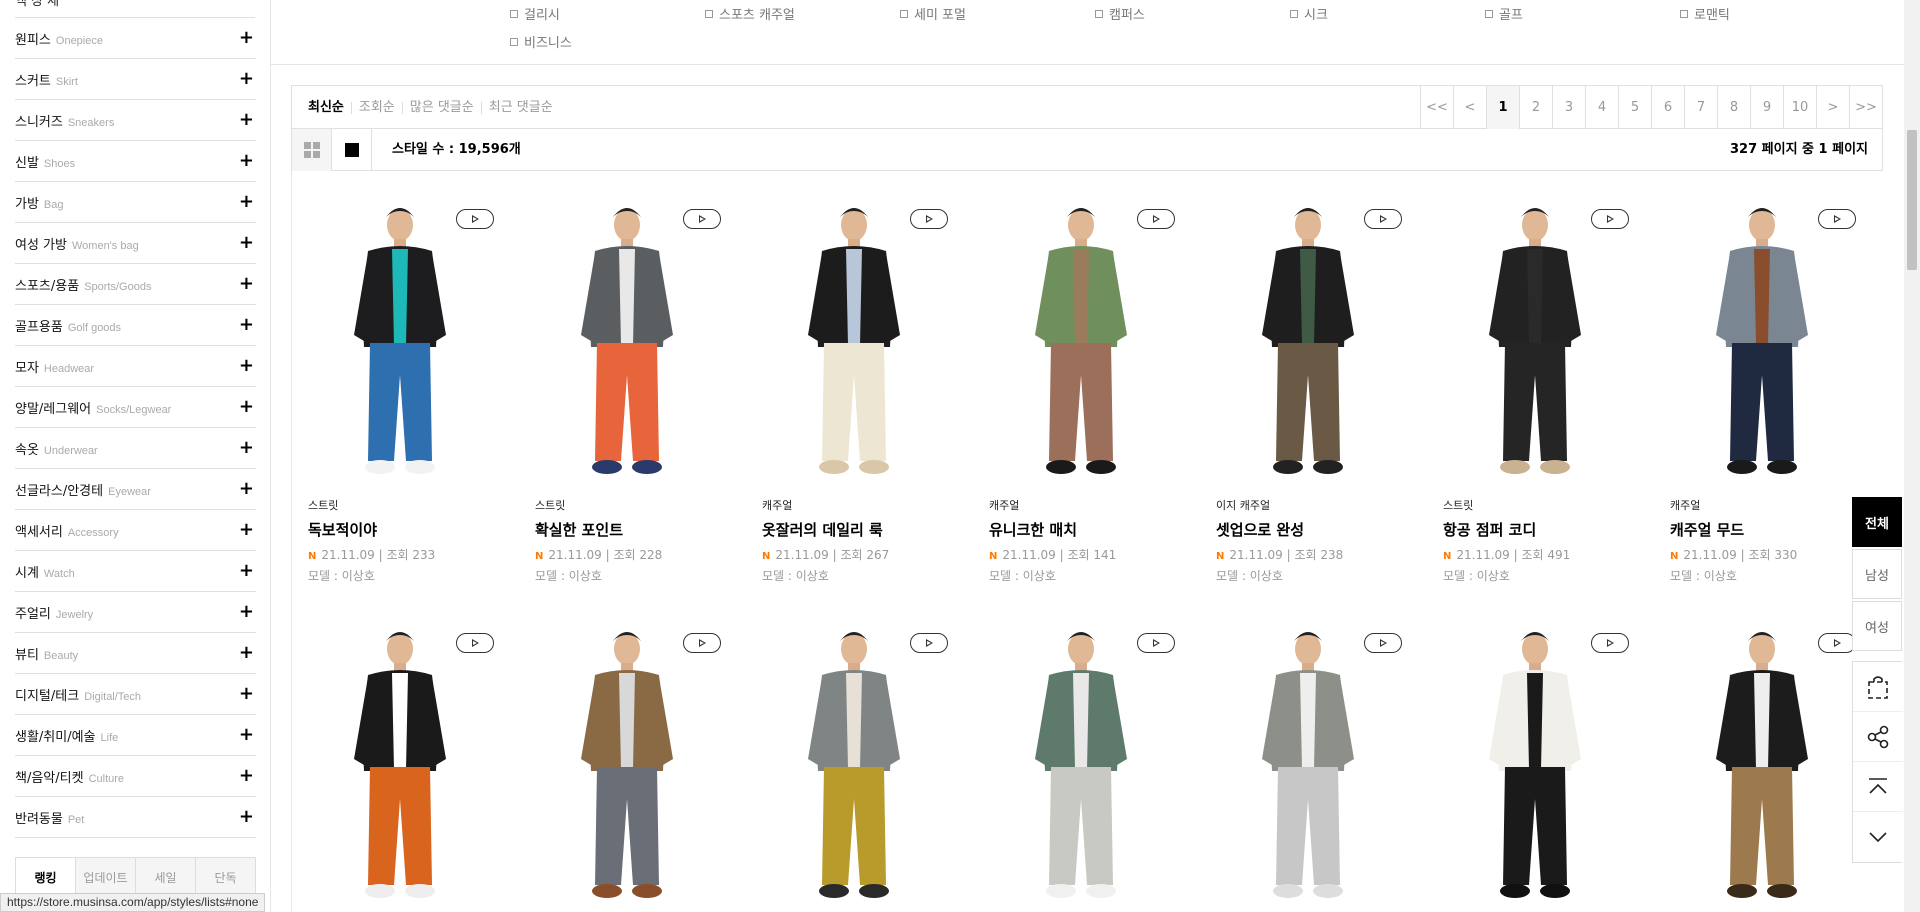 The height and width of the screenshot is (912, 1920). What do you see at coordinates (750, 13) in the screenshot?
I see `style-filter-option: 스포츠 캐주얼` at bounding box center [750, 13].